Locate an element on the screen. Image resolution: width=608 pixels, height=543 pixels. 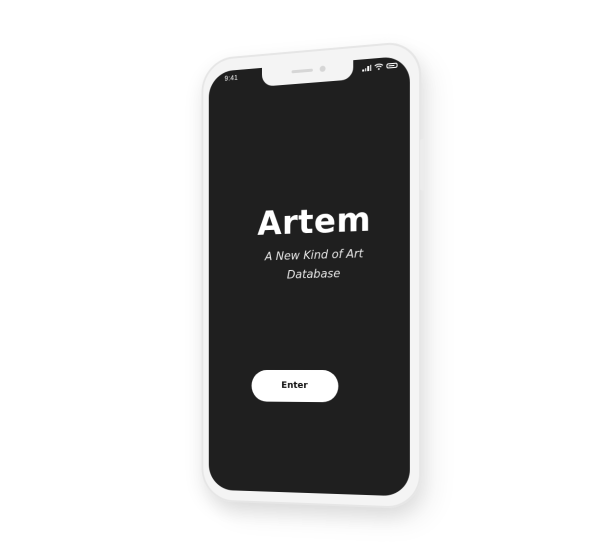
status-bar-icons is located at coordinates (380, 67).